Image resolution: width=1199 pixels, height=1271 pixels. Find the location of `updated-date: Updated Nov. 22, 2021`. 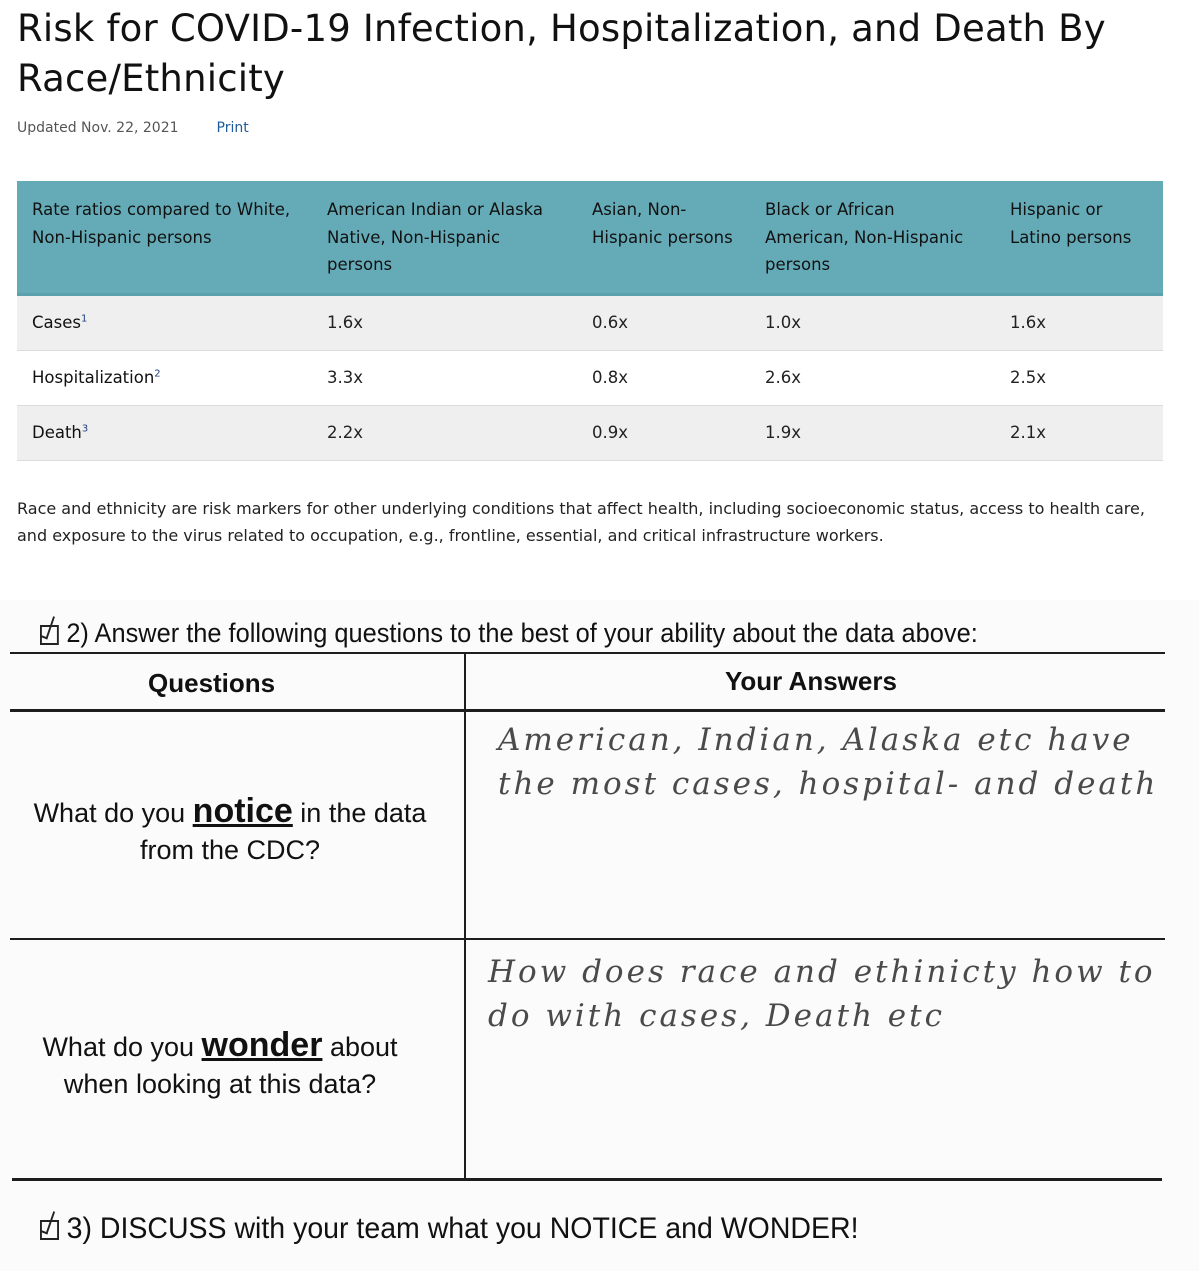

updated-date: Updated Nov. 22, 2021 is located at coordinates (98, 128).